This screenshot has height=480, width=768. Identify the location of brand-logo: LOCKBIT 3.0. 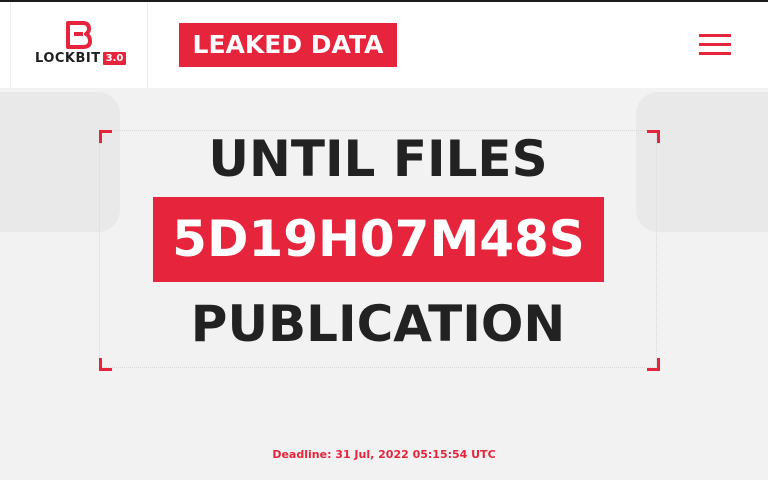
(79, 45).